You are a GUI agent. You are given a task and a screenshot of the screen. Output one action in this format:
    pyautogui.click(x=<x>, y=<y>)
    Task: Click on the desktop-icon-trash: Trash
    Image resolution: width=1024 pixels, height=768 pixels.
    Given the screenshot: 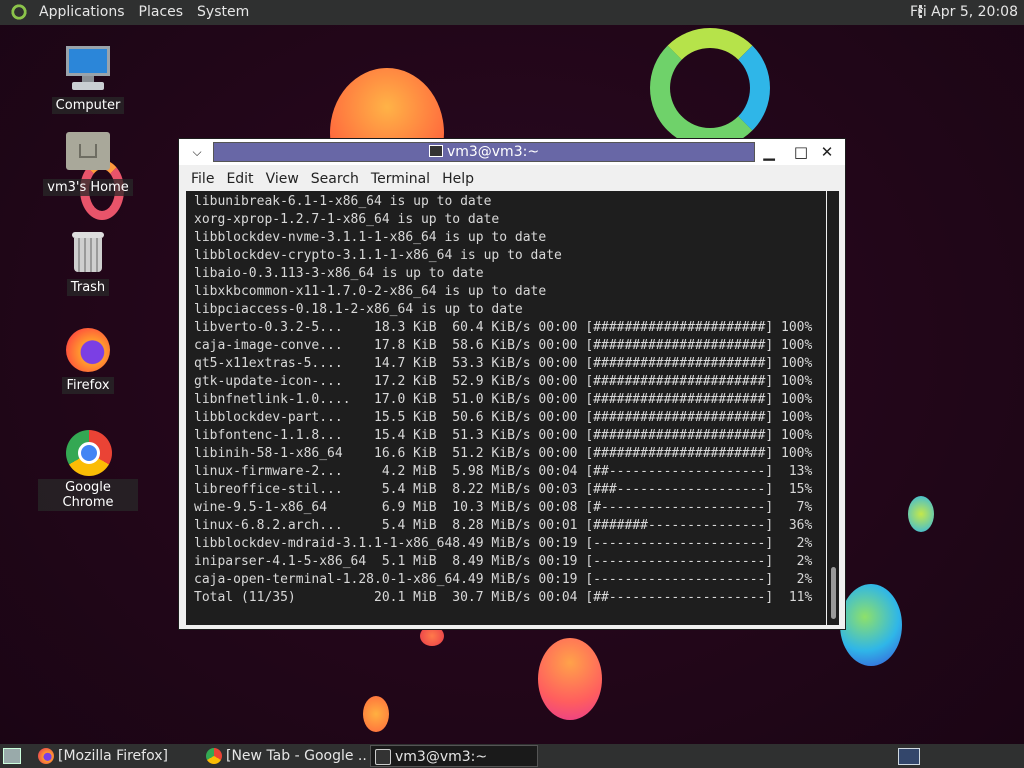 What is the action you would take?
    pyautogui.click(x=88, y=262)
    